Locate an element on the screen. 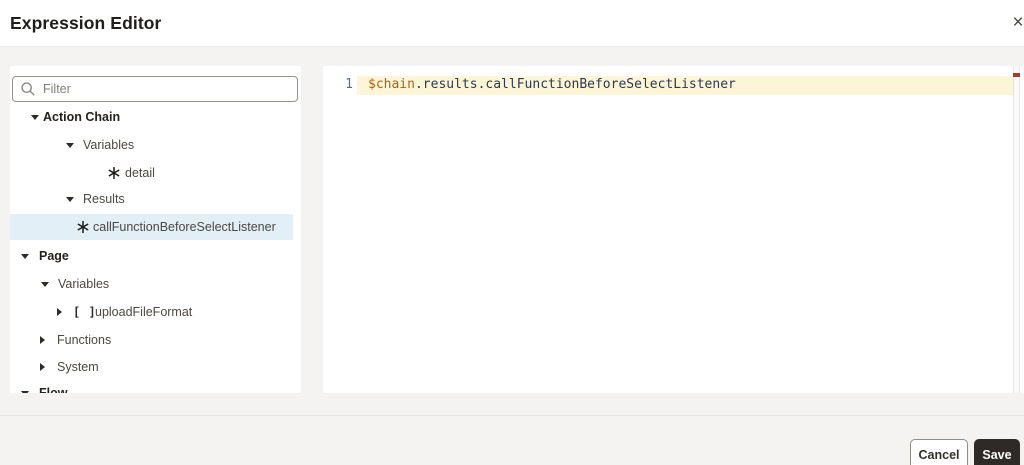  dialog-header: Expression Editor × is located at coordinates (512, 23).